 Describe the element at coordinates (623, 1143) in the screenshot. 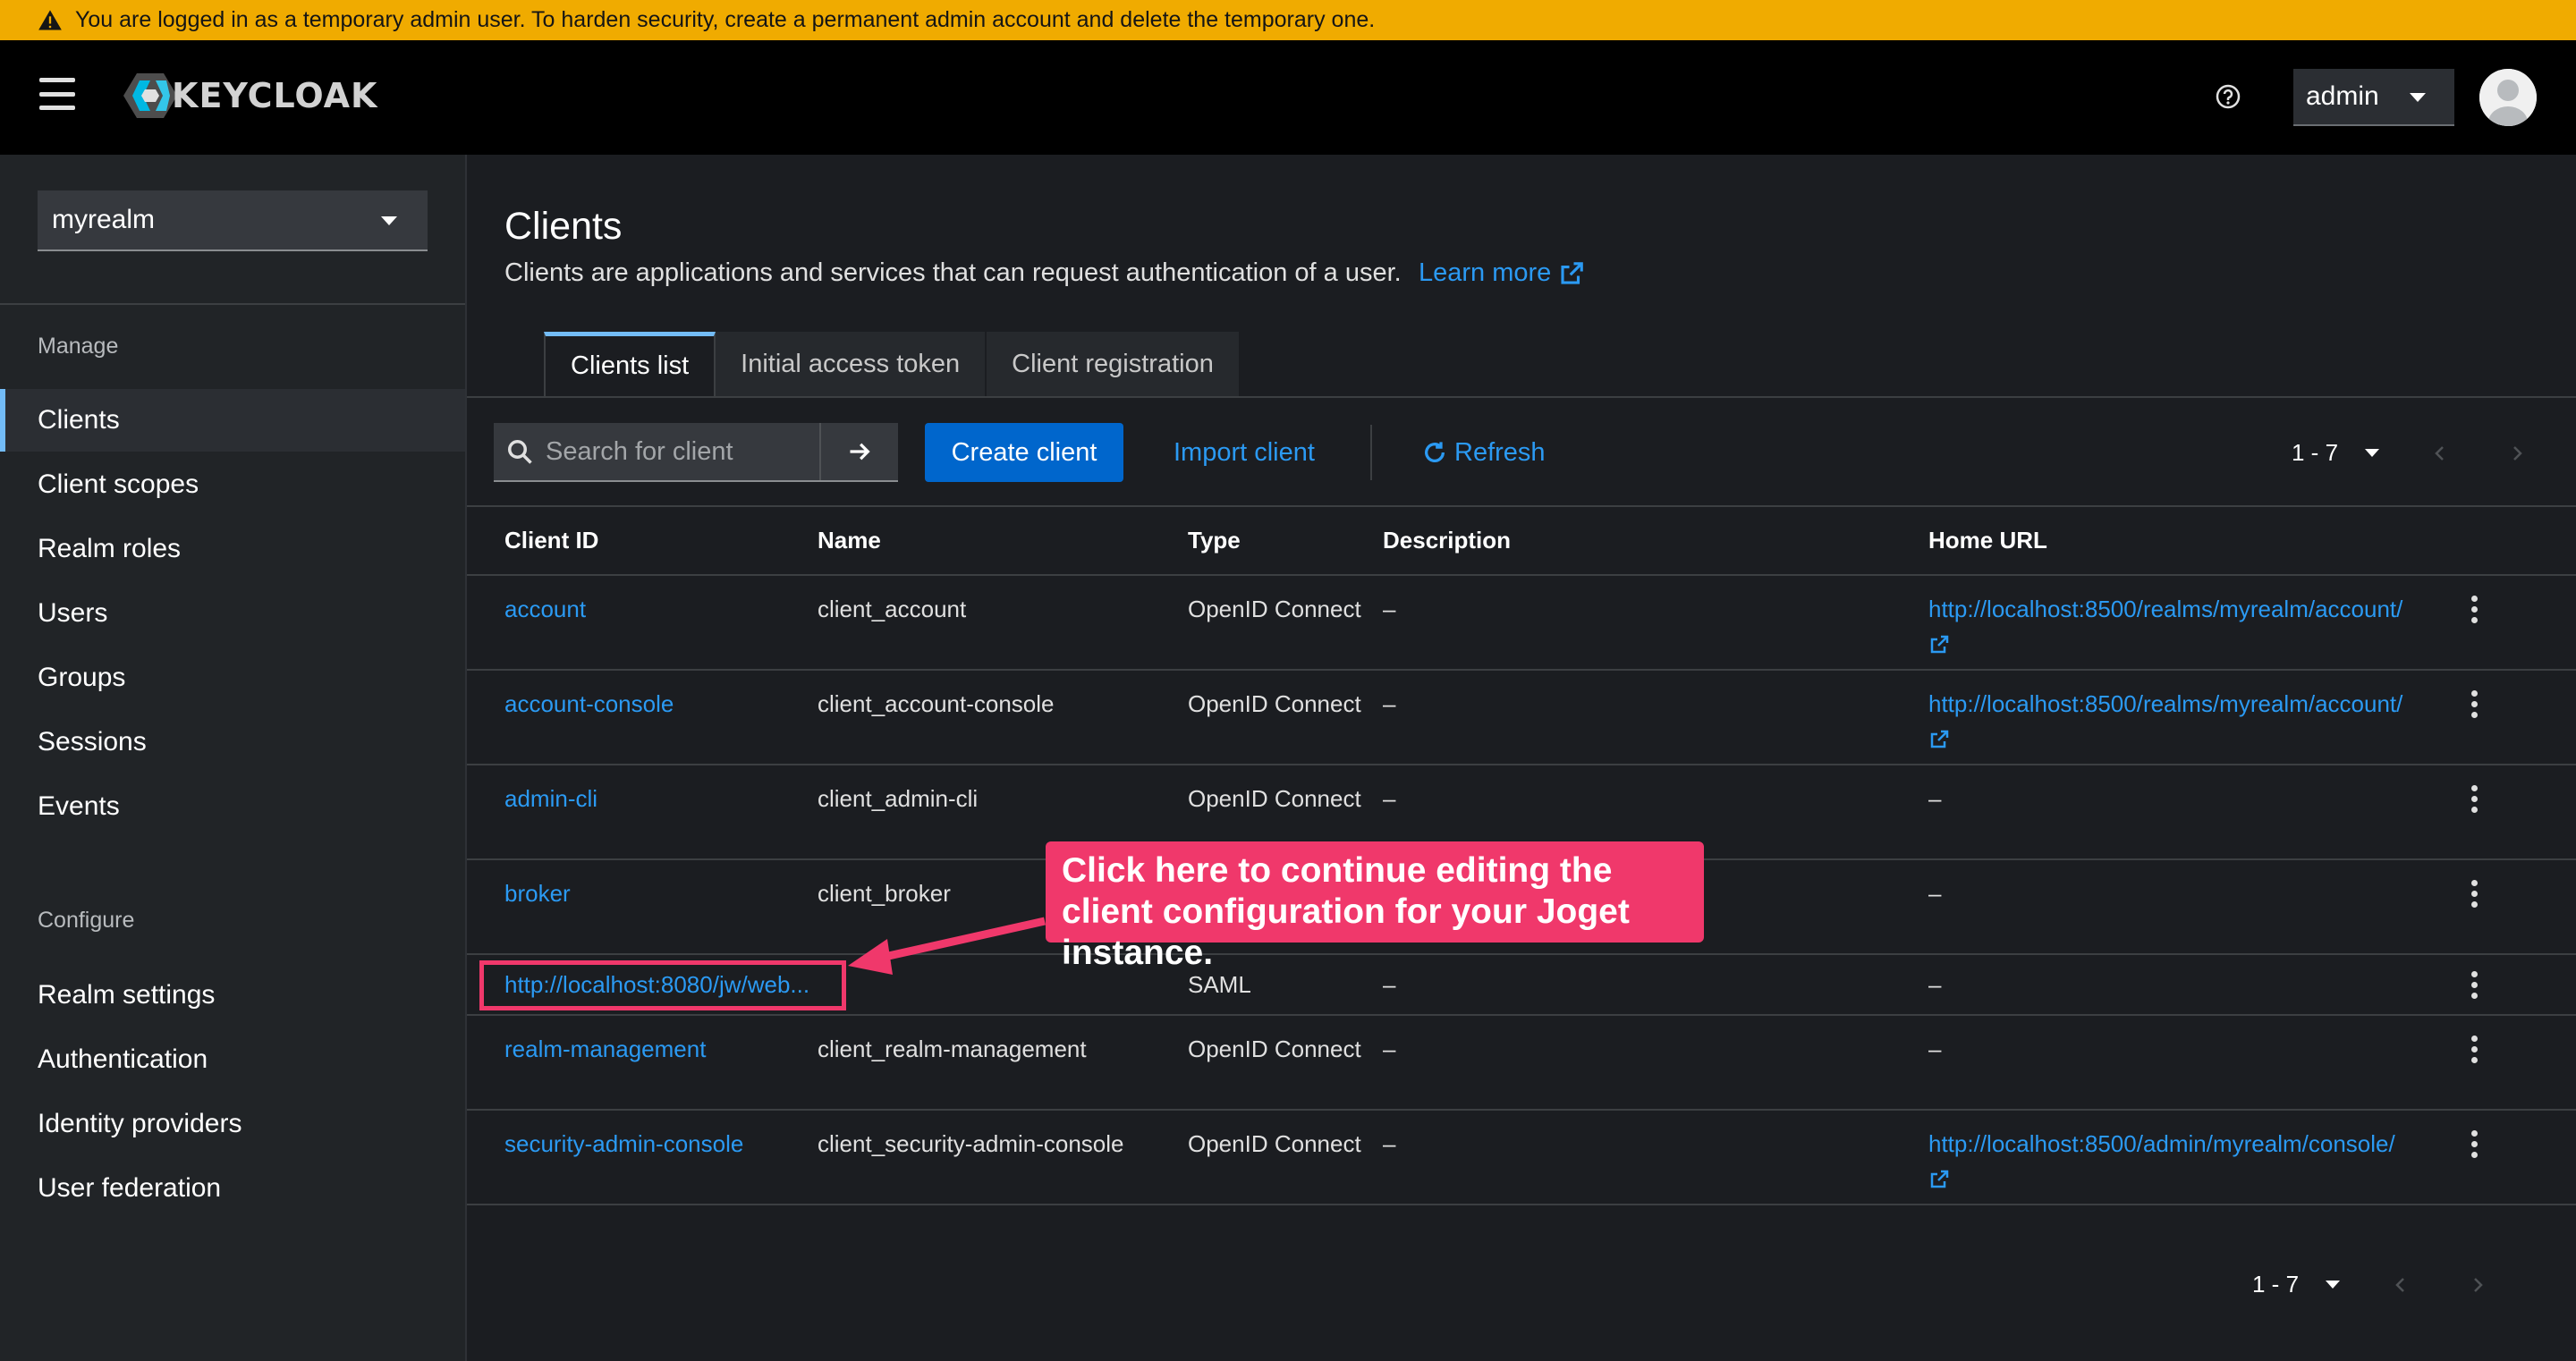

I see `client-id-link: security-admin-console` at that location.